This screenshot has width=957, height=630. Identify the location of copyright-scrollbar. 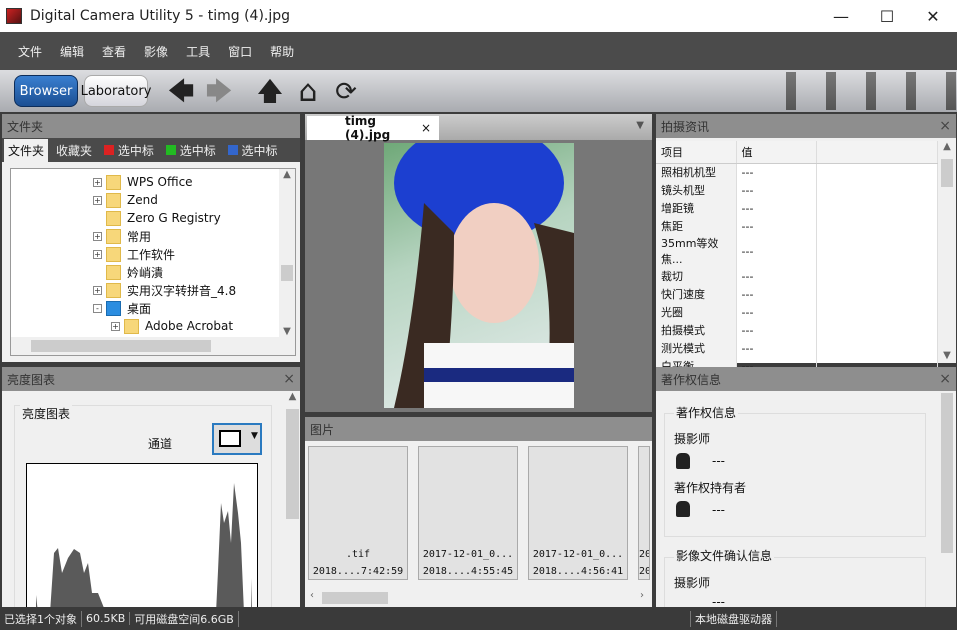
(947, 499).